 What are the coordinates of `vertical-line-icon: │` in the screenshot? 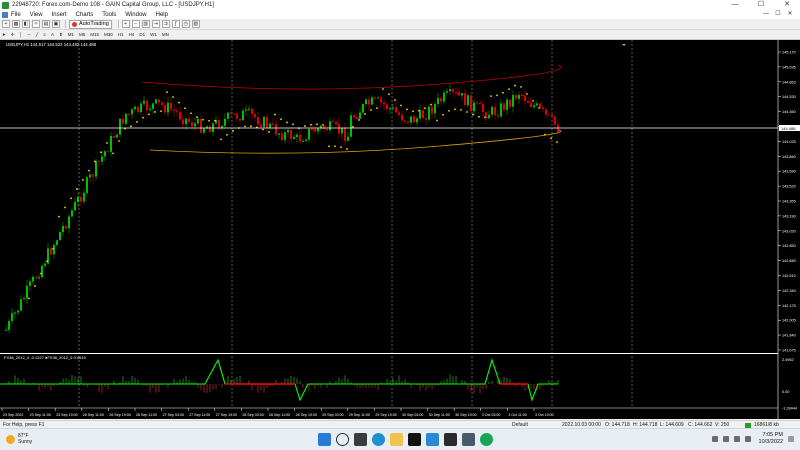 It's located at (21, 34).